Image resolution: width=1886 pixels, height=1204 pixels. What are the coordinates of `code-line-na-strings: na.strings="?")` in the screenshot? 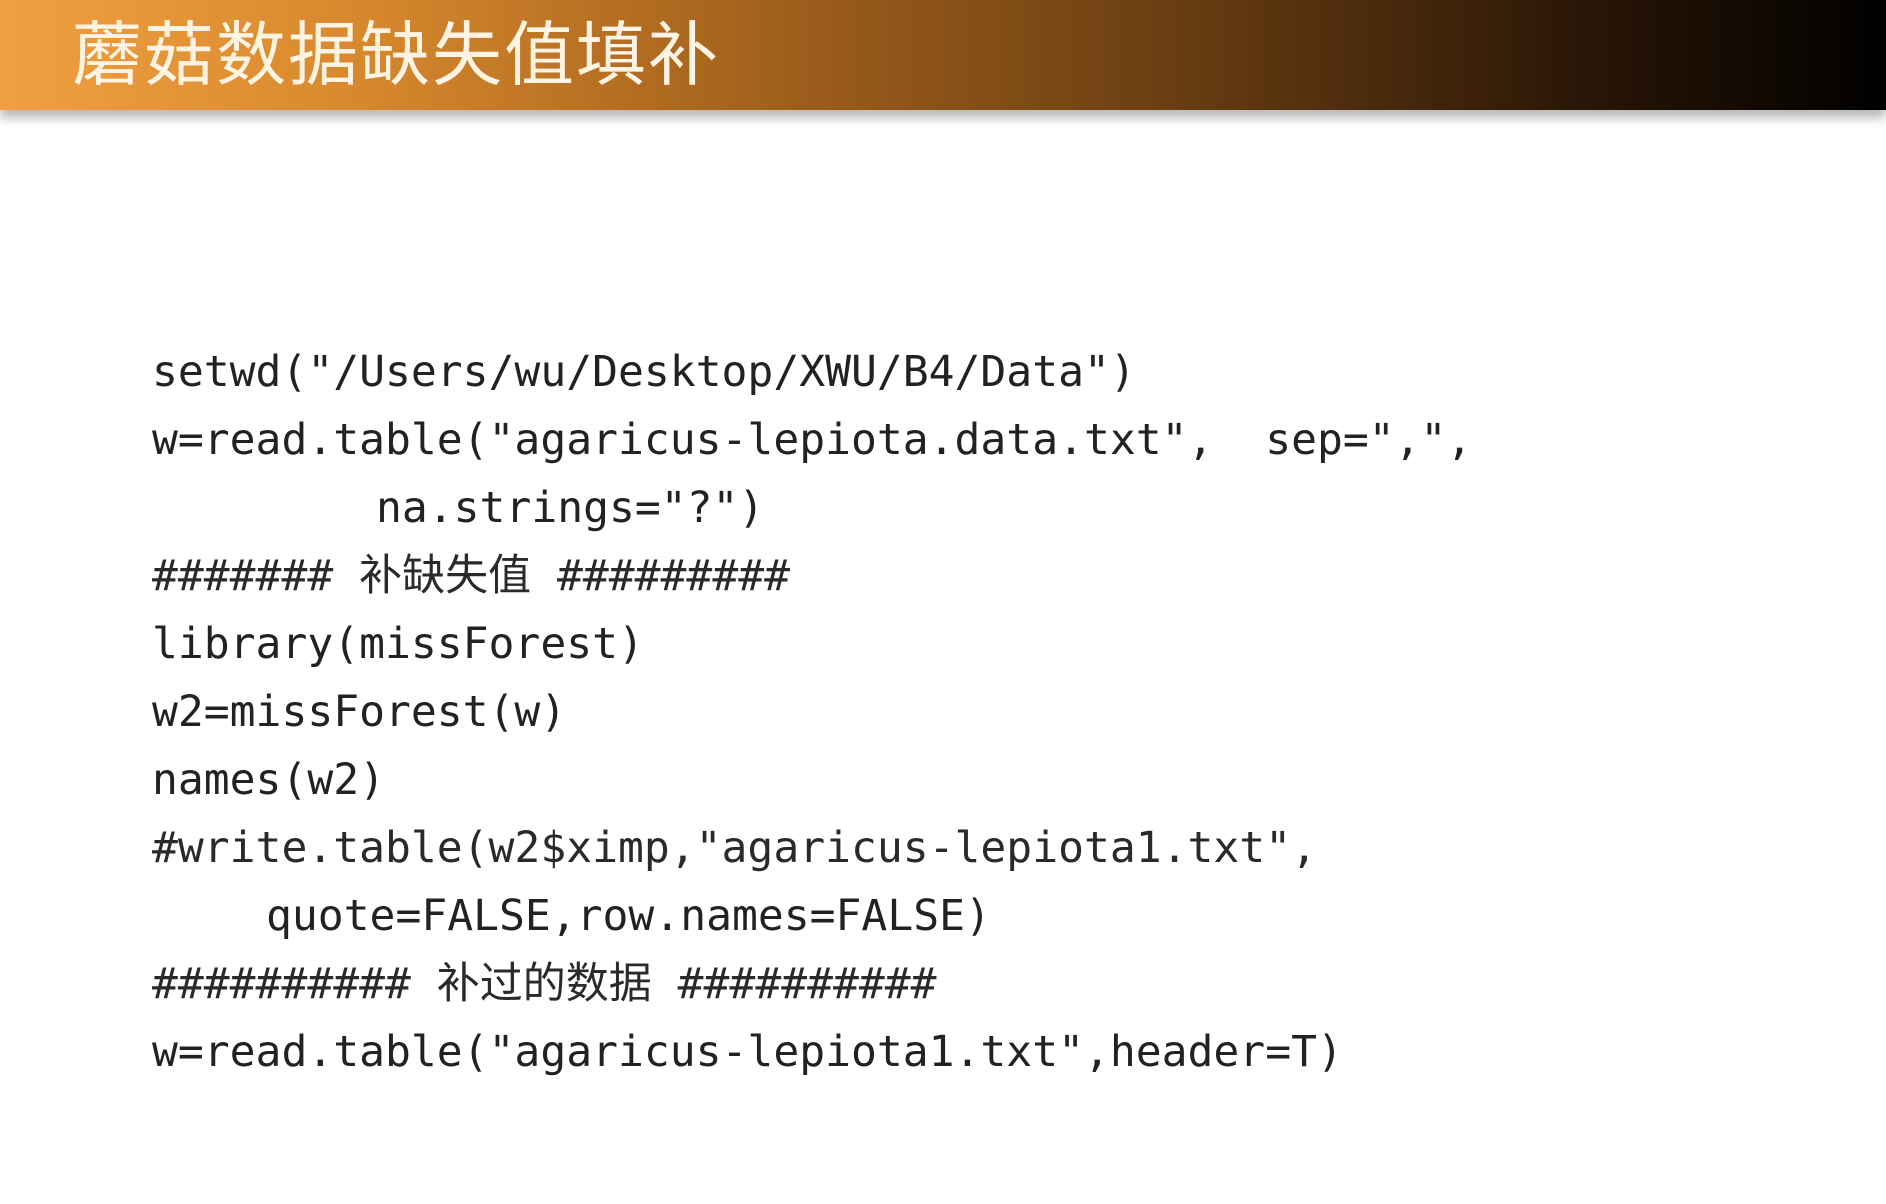 It's located at (570, 508).